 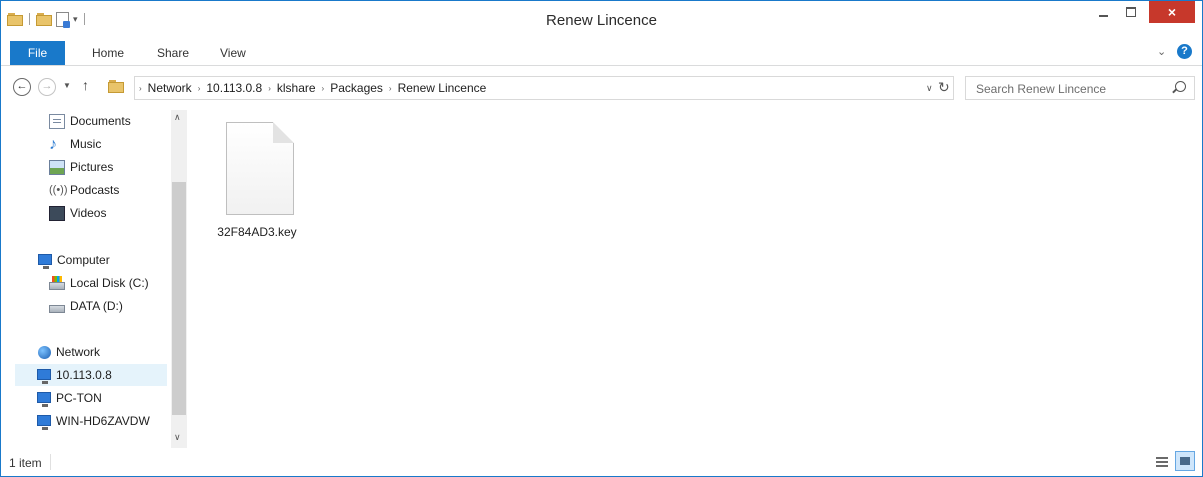 I want to click on breadcrumb-share: klshare, so click(x=296, y=88).